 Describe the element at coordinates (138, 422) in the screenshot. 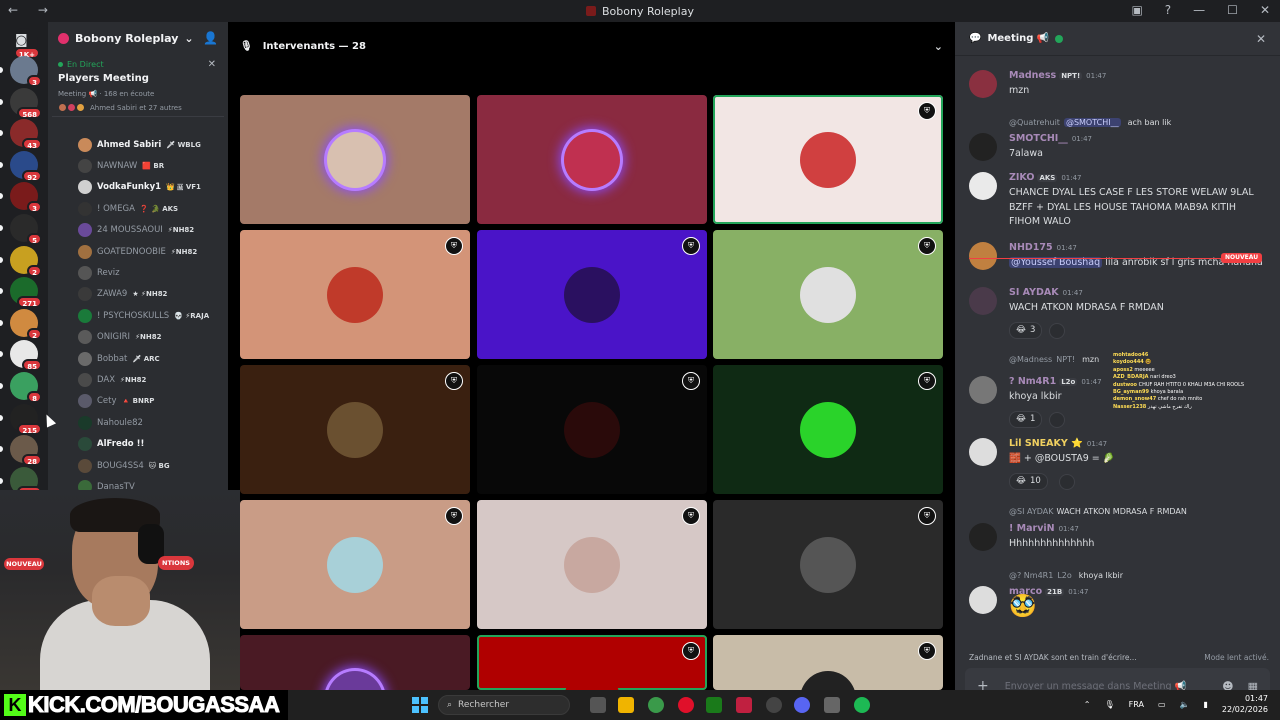

I see `voice-member: Nahoule82` at that location.